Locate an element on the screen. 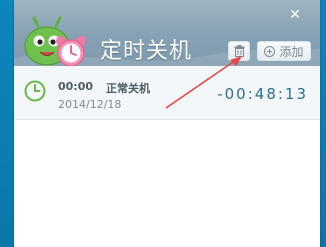  add-button: 添加 is located at coordinates (284, 51).